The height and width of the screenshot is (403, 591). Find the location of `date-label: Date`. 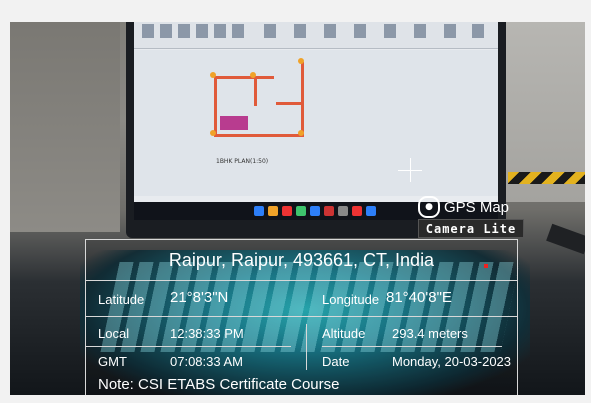

date-label: Date is located at coordinates (336, 361).